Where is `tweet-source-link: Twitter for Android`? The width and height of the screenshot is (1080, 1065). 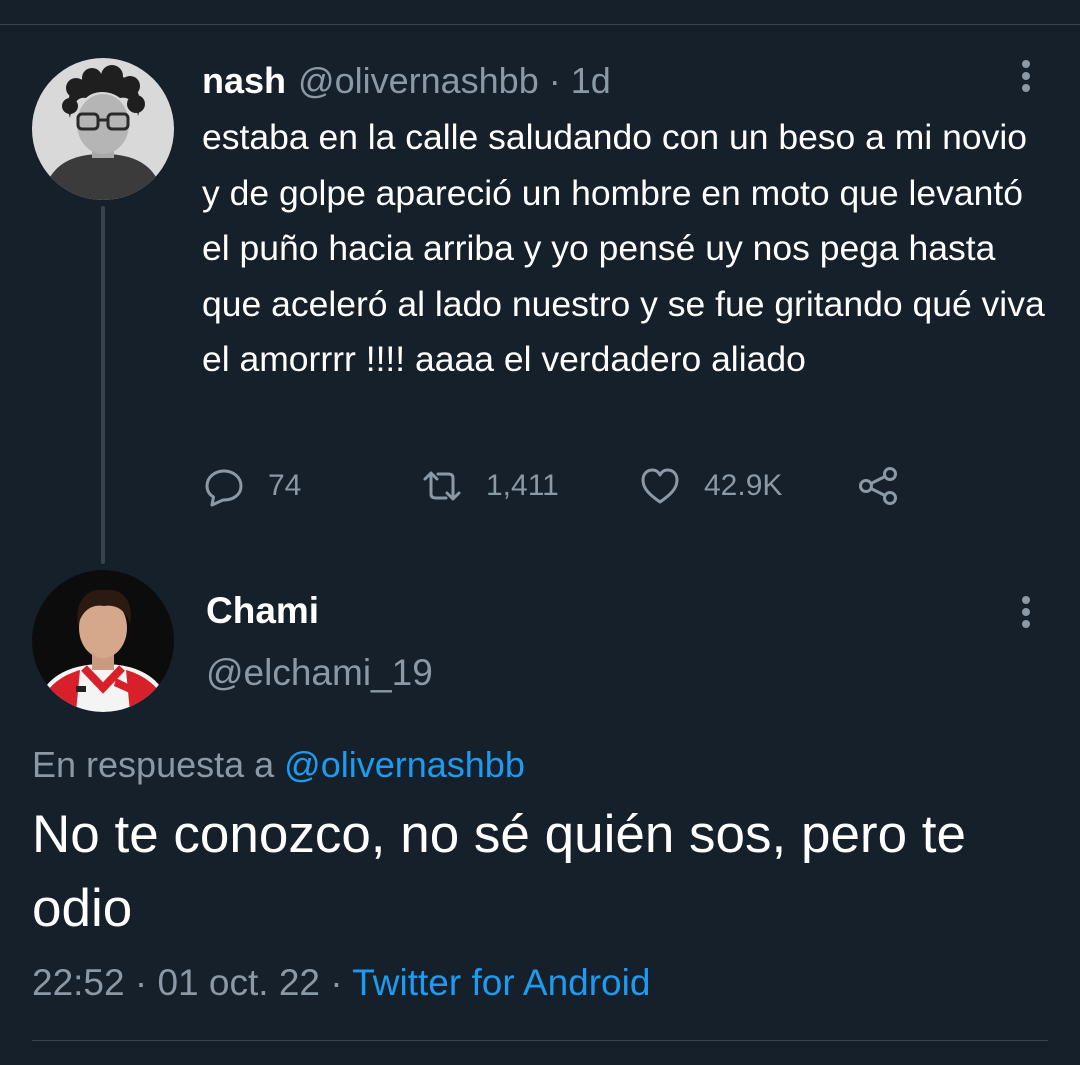
tweet-source-link: Twitter for Android is located at coordinates (501, 982).